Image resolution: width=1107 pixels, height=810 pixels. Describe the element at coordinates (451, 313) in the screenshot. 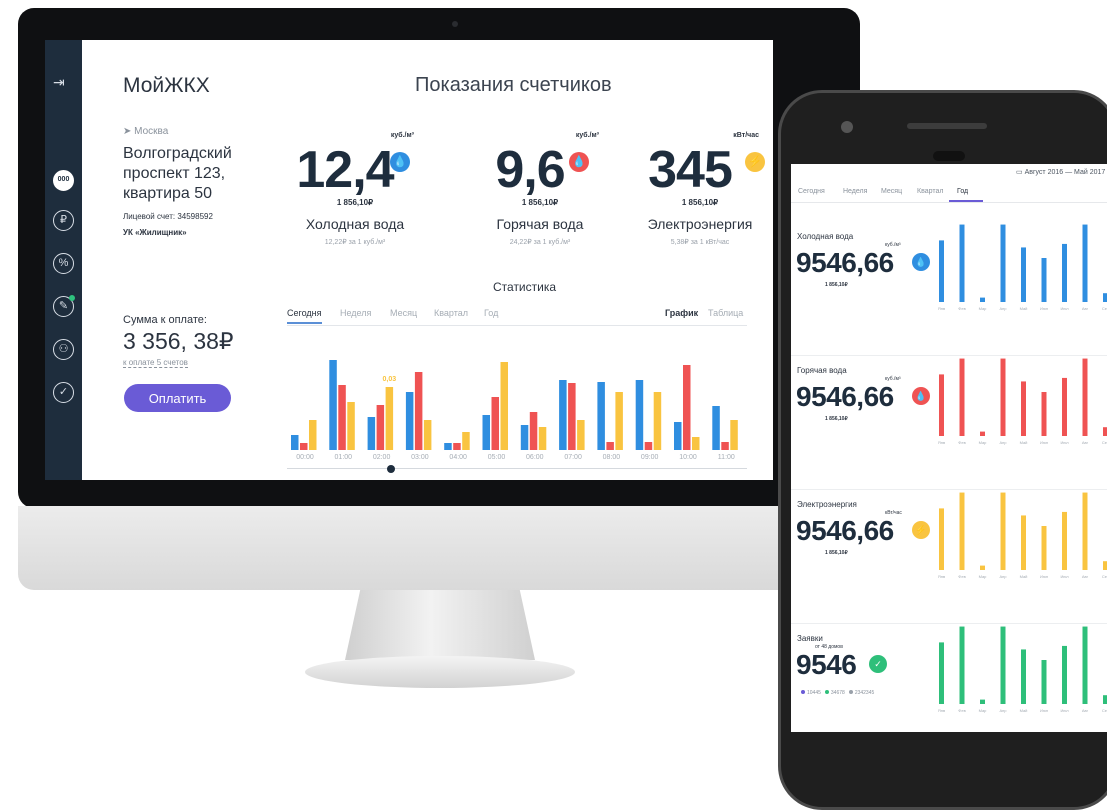

I see `tab-period: Квартал` at that location.